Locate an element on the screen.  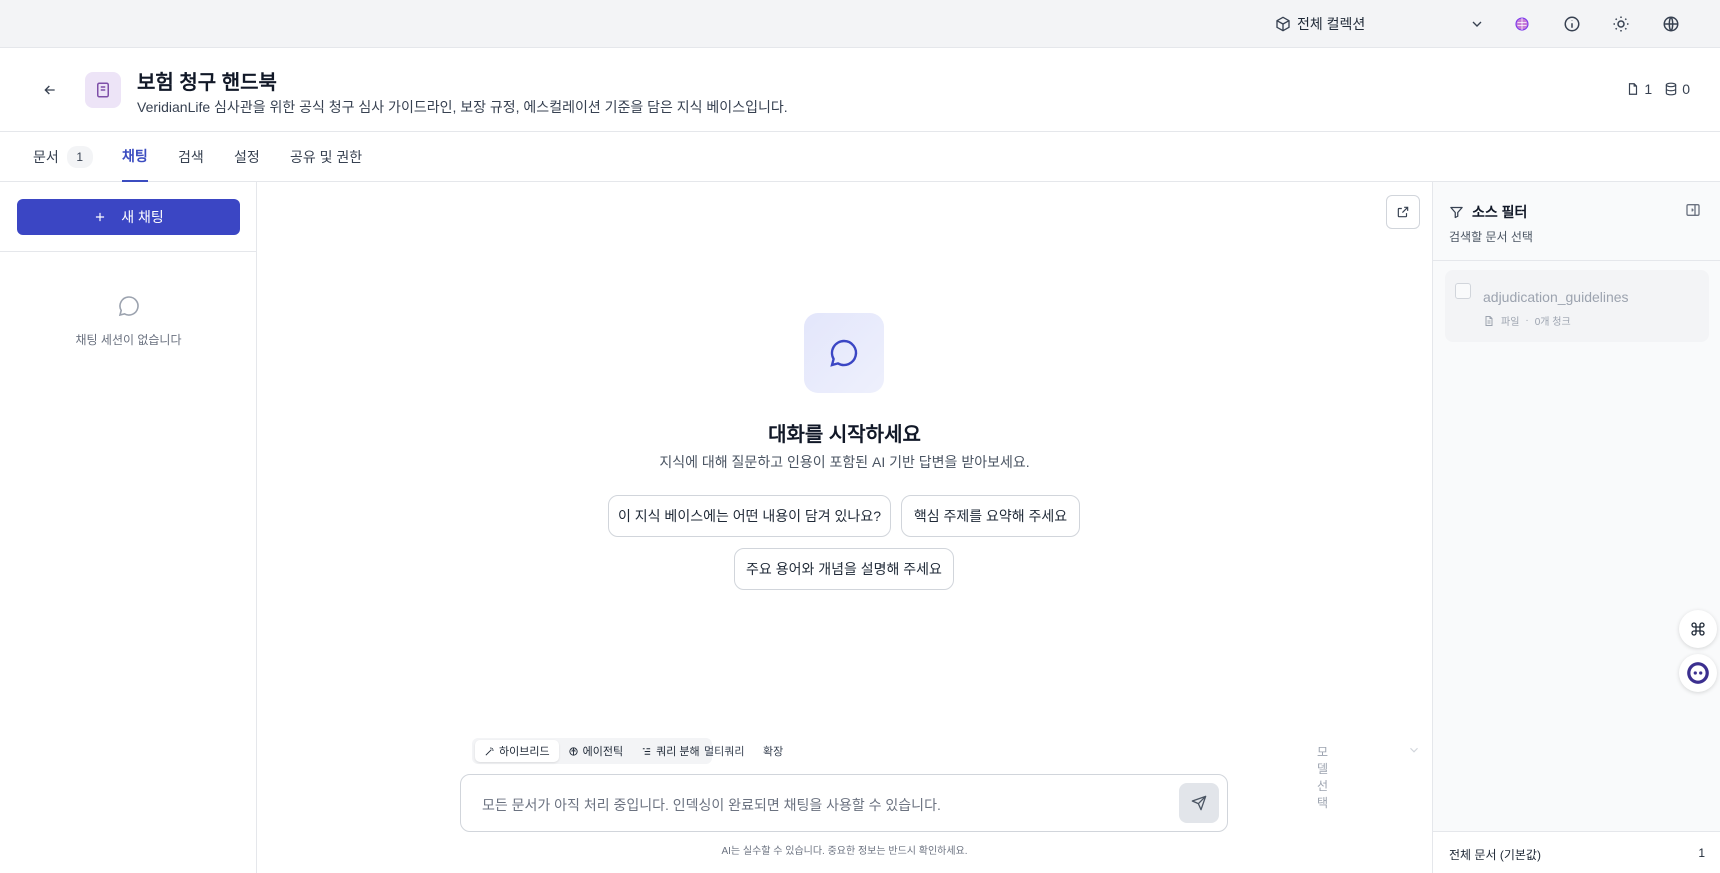
cube-icon is located at coordinates (1283, 24).